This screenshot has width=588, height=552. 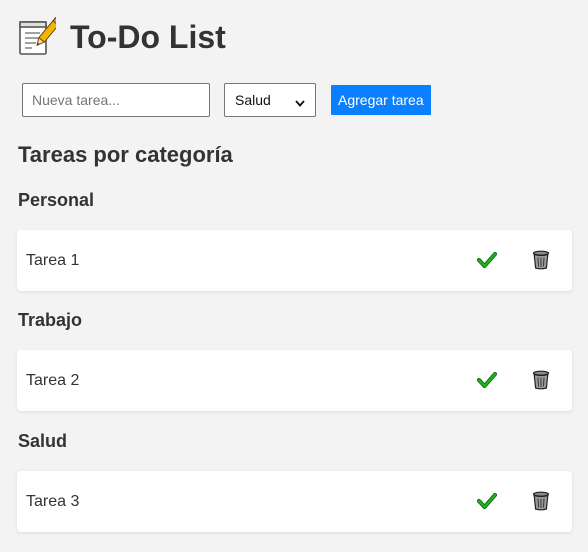 What do you see at coordinates (116, 100) in the screenshot?
I see `task-input` at bounding box center [116, 100].